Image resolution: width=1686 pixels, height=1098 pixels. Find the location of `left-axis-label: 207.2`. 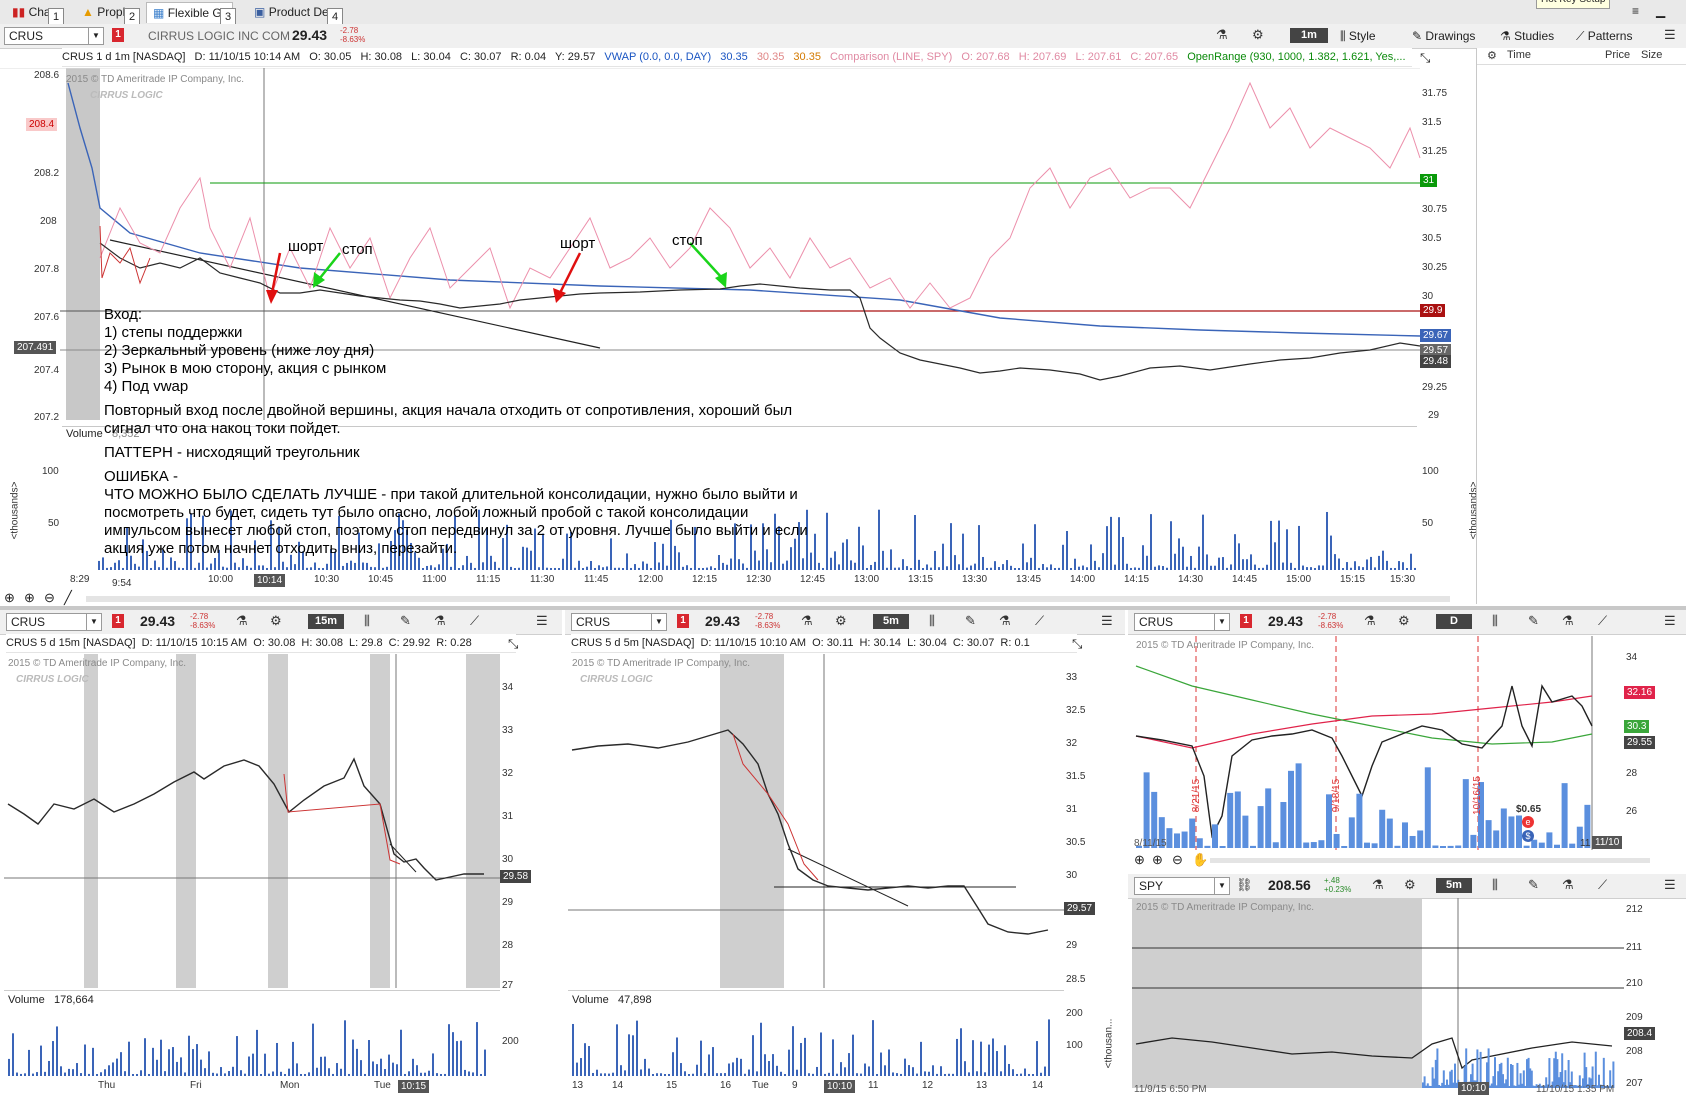

left-axis-label: 207.2 is located at coordinates (47, 417).